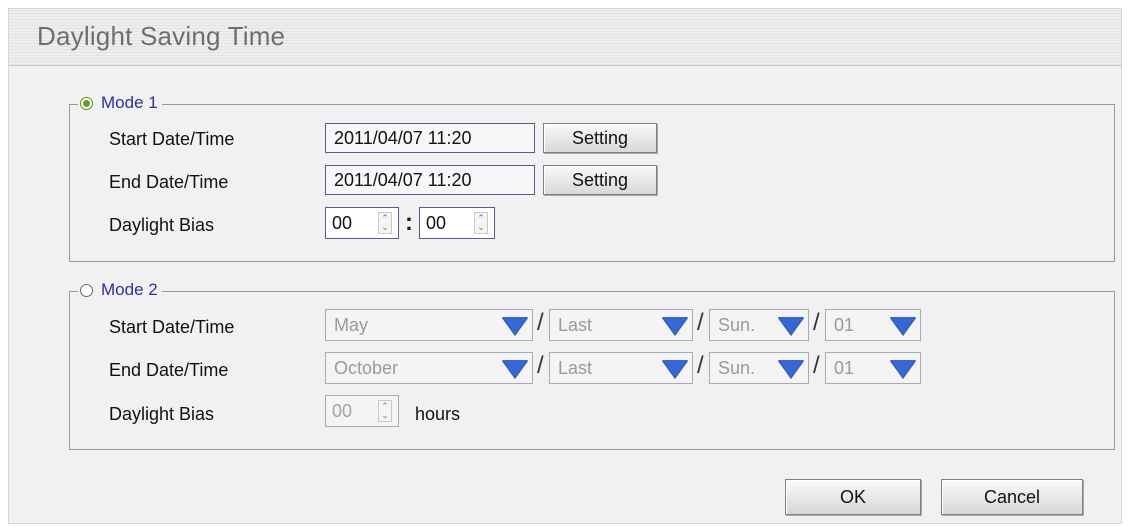 This screenshot has width=1131, height=527. Describe the element at coordinates (853, 497) in the screenshot. I see `ok-button: OK` at that location.